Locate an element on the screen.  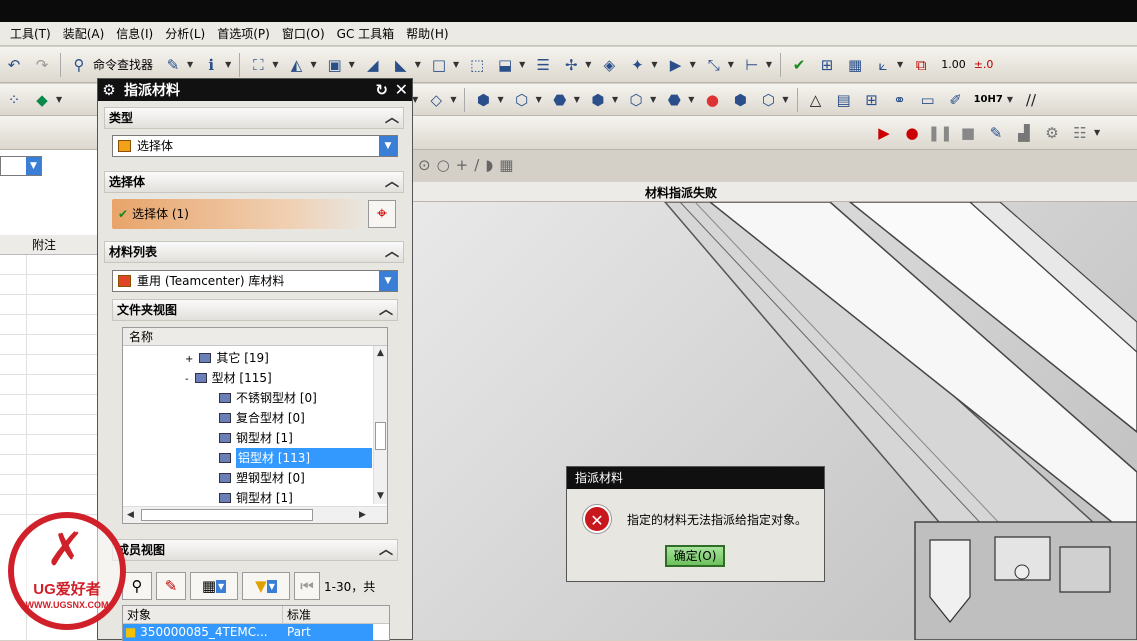
wcs-icon: ✢ is located at coordinates (571, 65).